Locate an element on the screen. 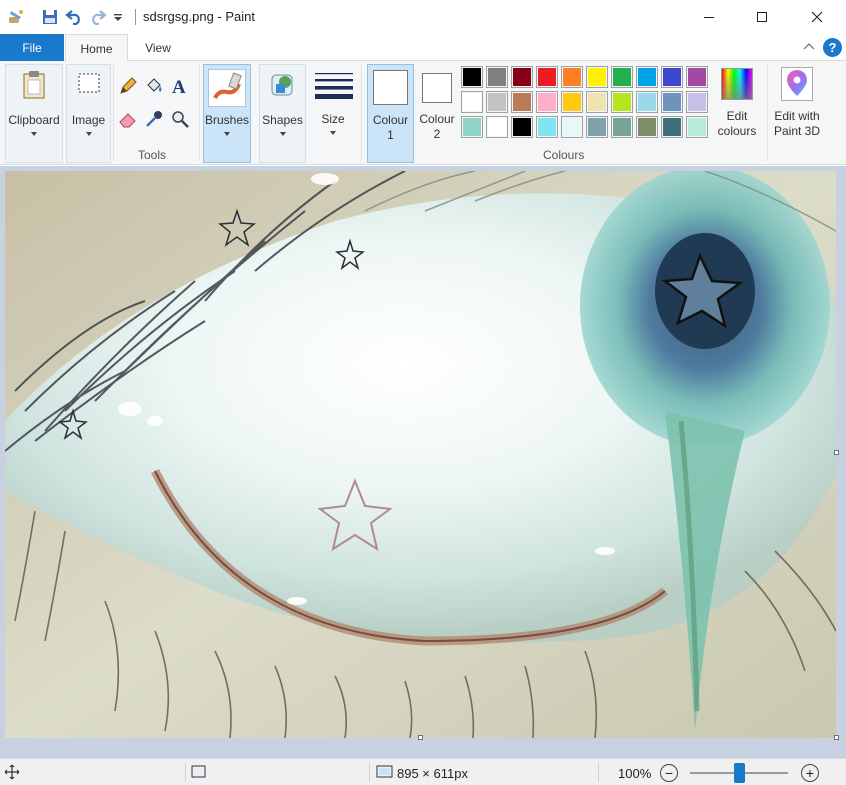 The height and width of the screenshot is (785, 846). colour-1-fill is located at coordinates (390, 87).